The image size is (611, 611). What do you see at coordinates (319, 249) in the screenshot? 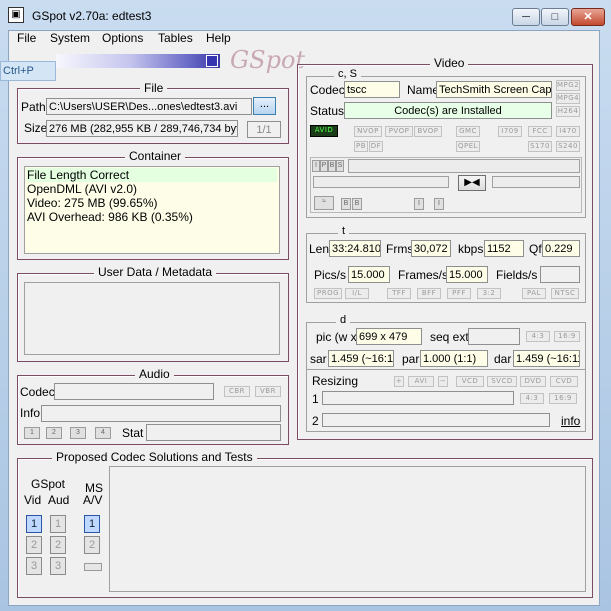
I see `len-label: Len` at bounding box center [319, 249].